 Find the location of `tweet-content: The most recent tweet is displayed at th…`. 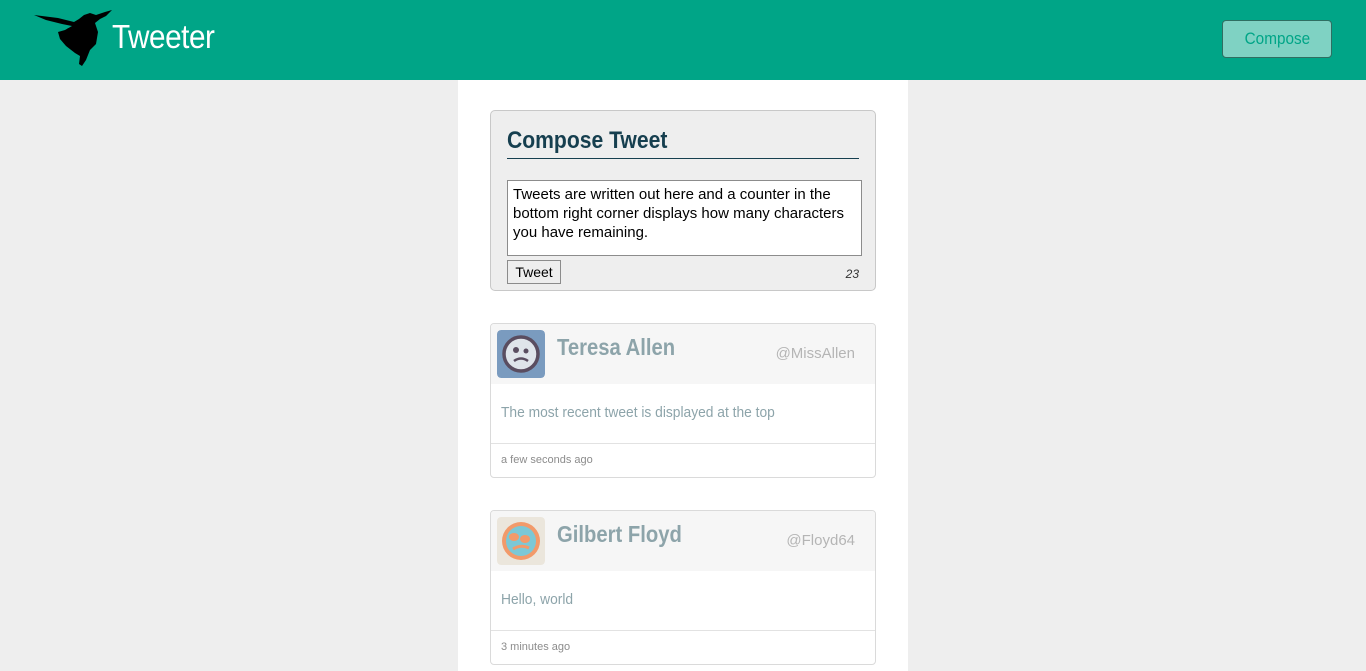

tweet-content: The most recent tweet is displayed at th… is located at coordinates (638, 412).